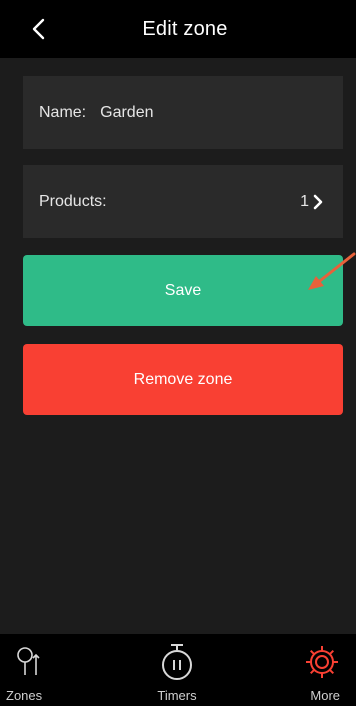 The height and width of the screenshot is (706, 356). I want to click on page-title: Edit zone, so click(185, 28).